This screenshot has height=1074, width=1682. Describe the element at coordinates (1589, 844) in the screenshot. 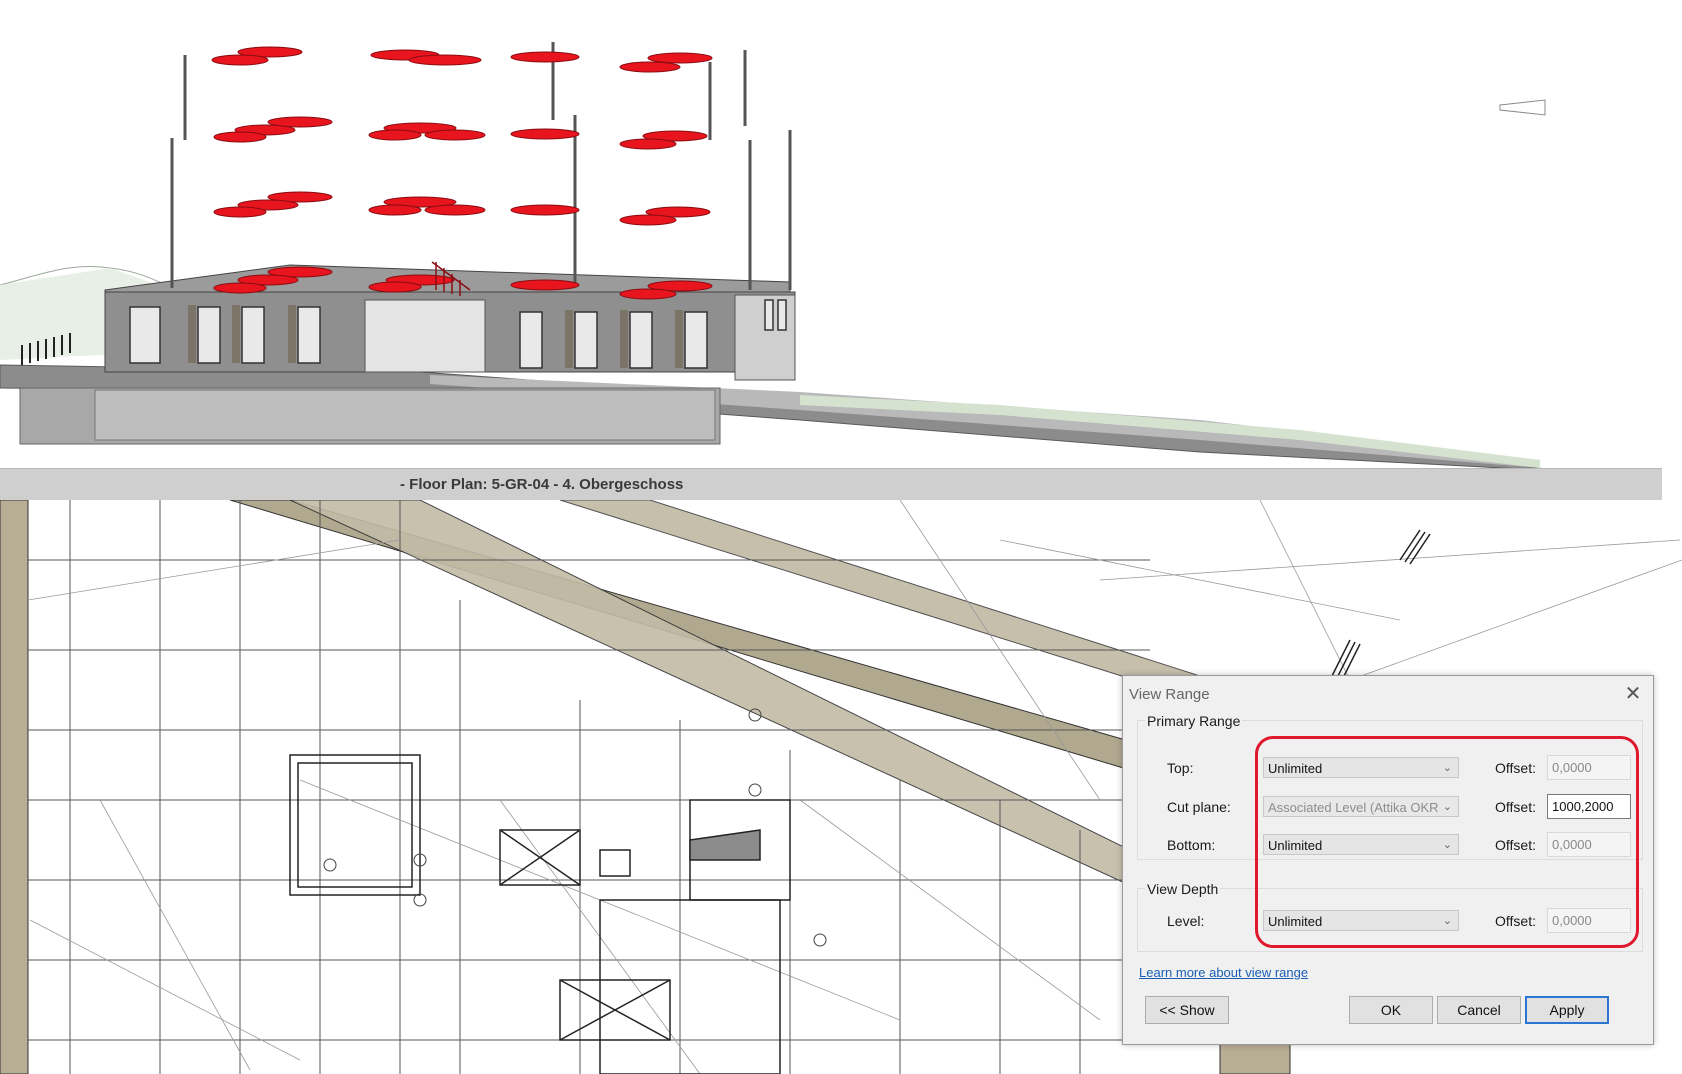

I see `bottom-offset-field: 0,0000` at that location.